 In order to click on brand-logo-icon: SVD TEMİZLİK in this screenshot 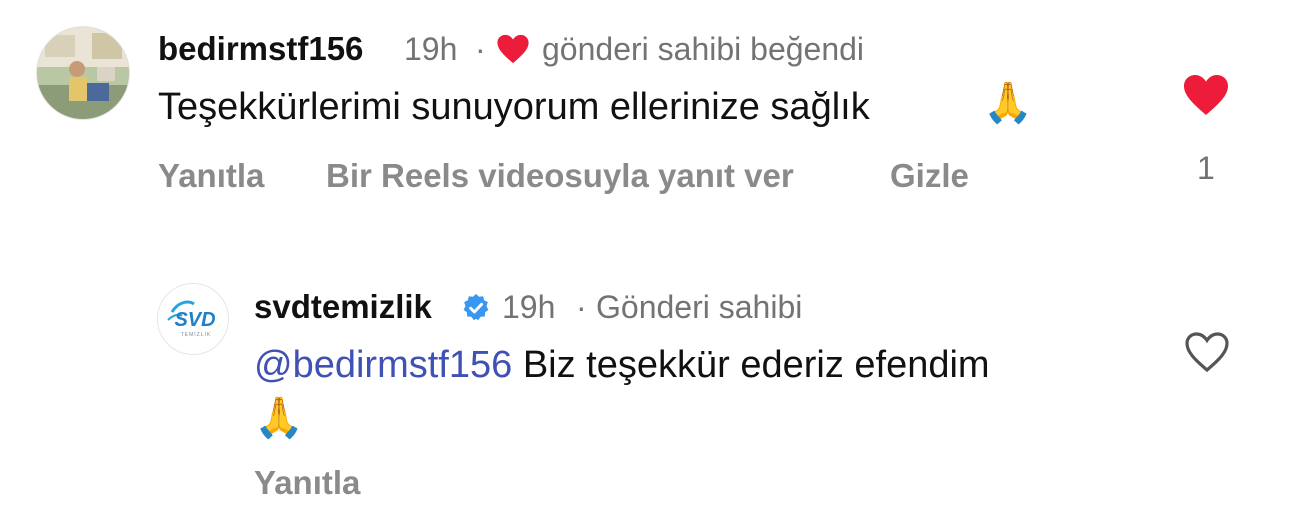, I will do `click(191, 319)`.